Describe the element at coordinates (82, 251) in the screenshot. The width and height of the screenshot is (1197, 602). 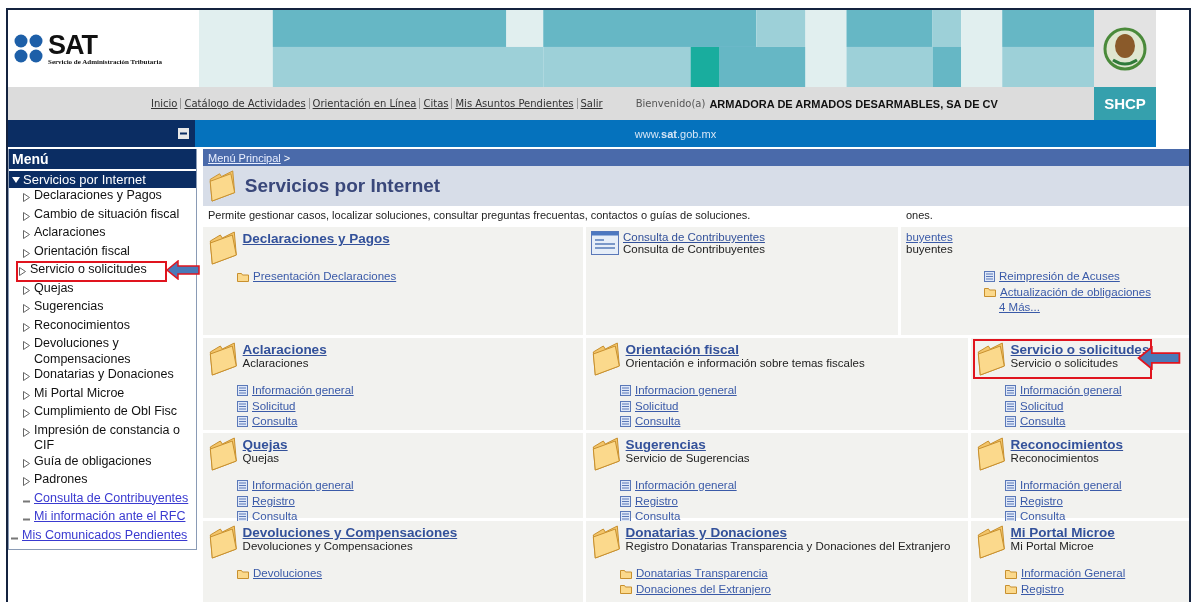
I see `menu-item: Orientación fiscal` at that location.